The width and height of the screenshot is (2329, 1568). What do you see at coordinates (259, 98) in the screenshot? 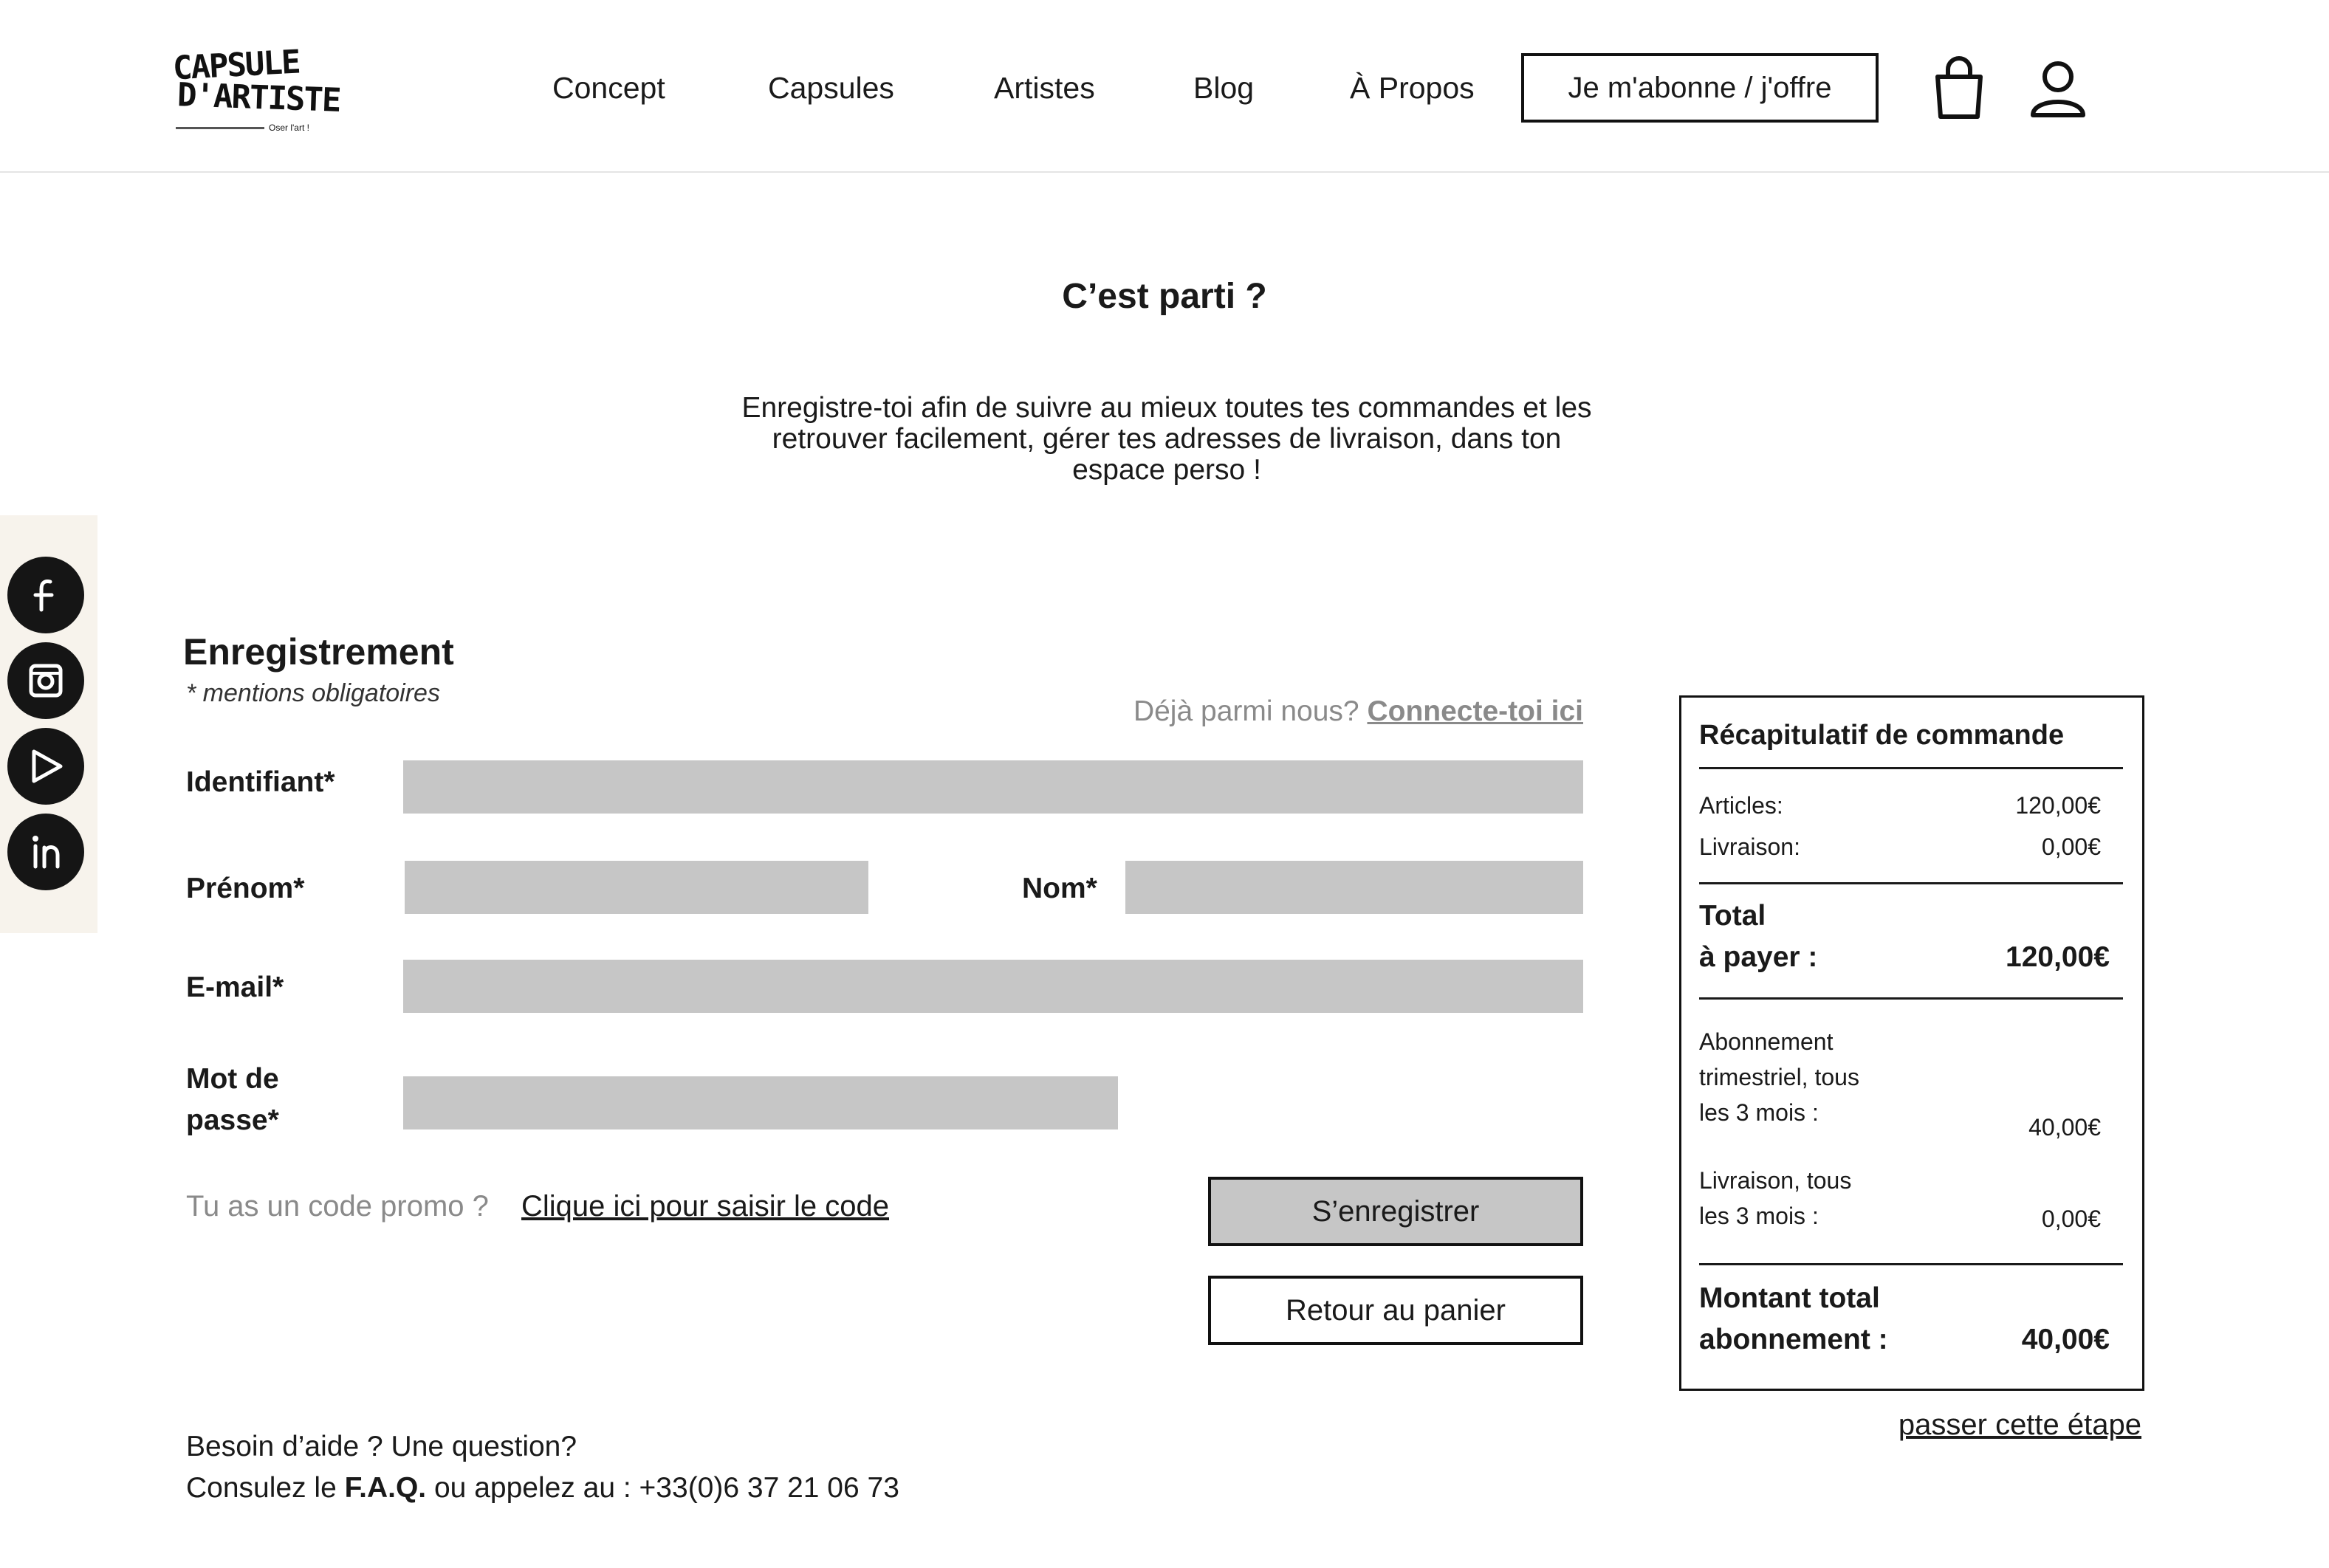
I see `logo-text-line2: D'ARTISTE` at bounding box center [259, 98].